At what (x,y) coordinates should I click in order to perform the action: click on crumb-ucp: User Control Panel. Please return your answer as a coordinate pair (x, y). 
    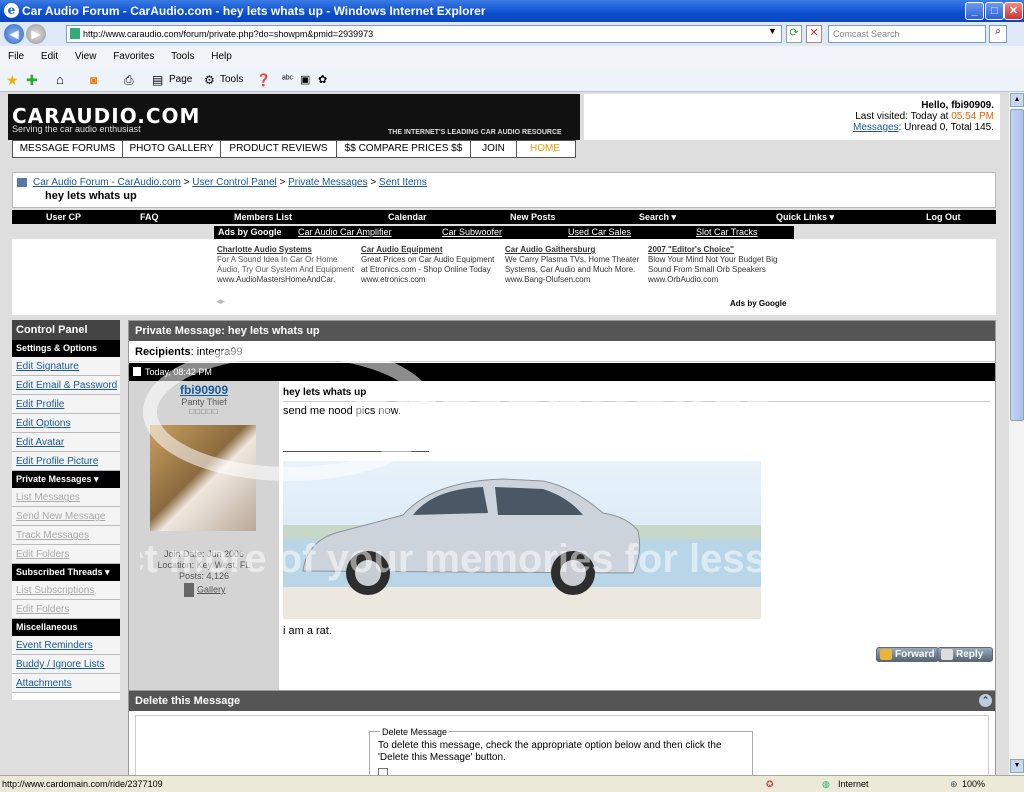
    Looking at the image, I should click on (234, 182).